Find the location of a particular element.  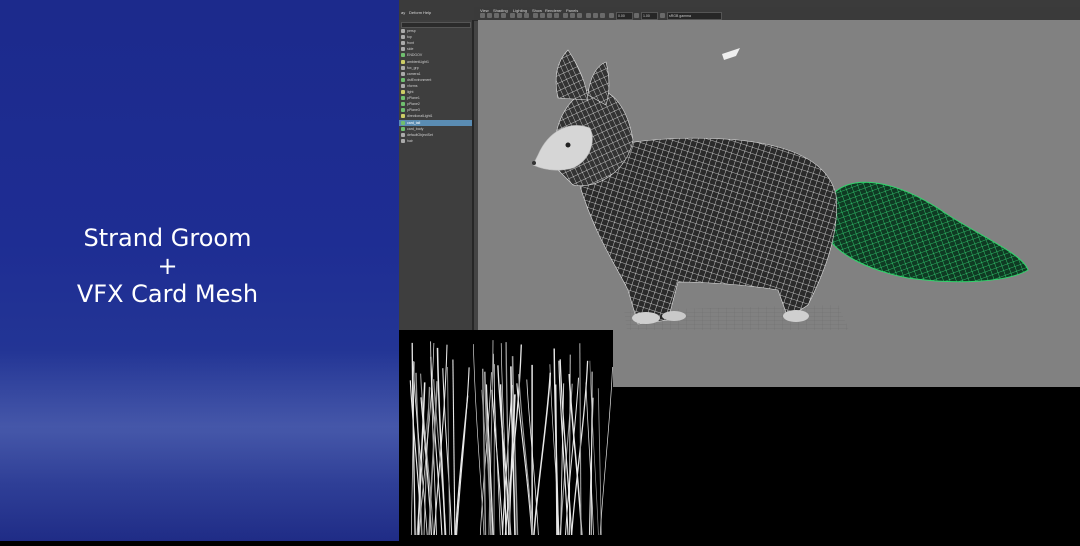

title-line-2: + is located at coordinates (167, 266).